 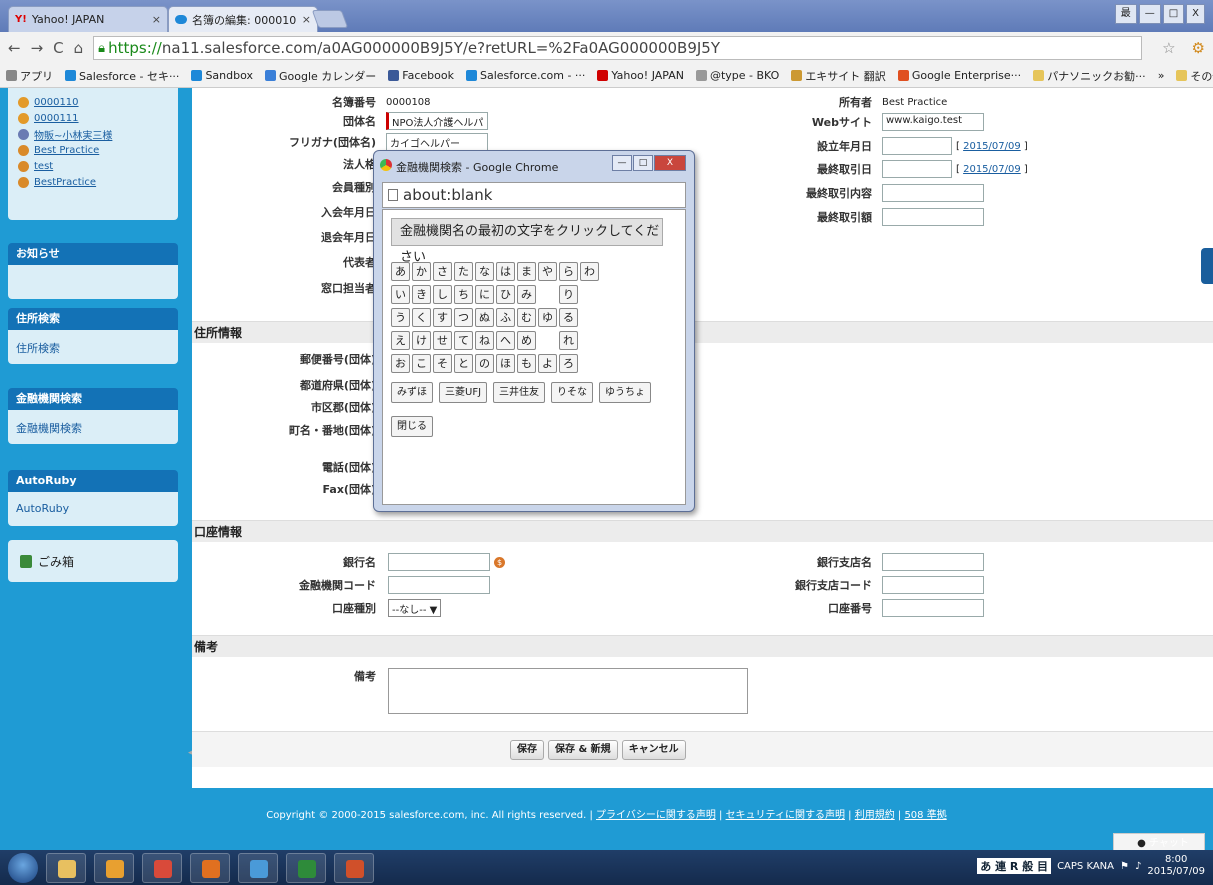 I want to click on kana-button: り, so click(x=568, y=294).